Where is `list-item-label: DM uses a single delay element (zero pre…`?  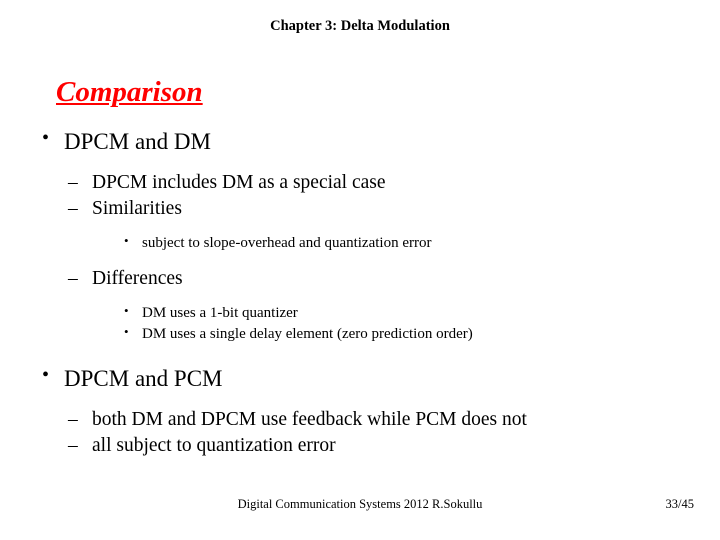 list-item-label: DM uses a single delay element (zero pre… is located at coordinates (307, 334).